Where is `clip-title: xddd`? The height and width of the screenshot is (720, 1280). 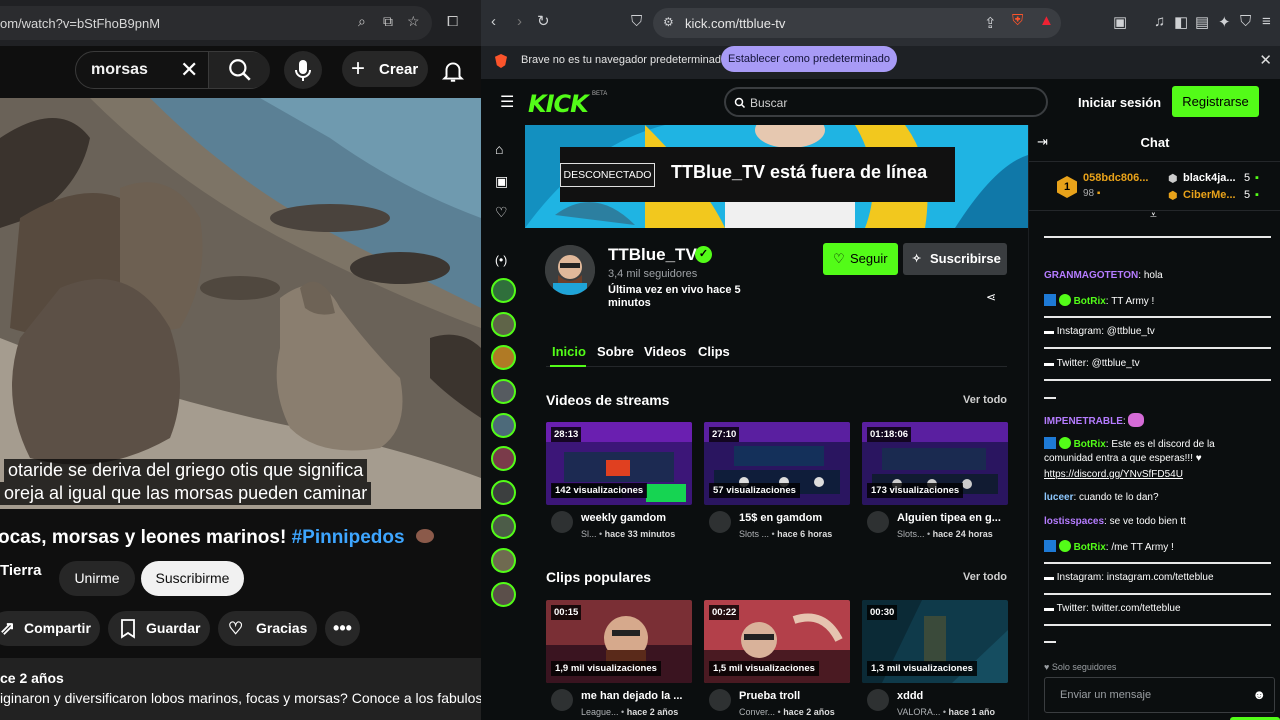
clip-title: xddd is located at coordinates (910, 696).